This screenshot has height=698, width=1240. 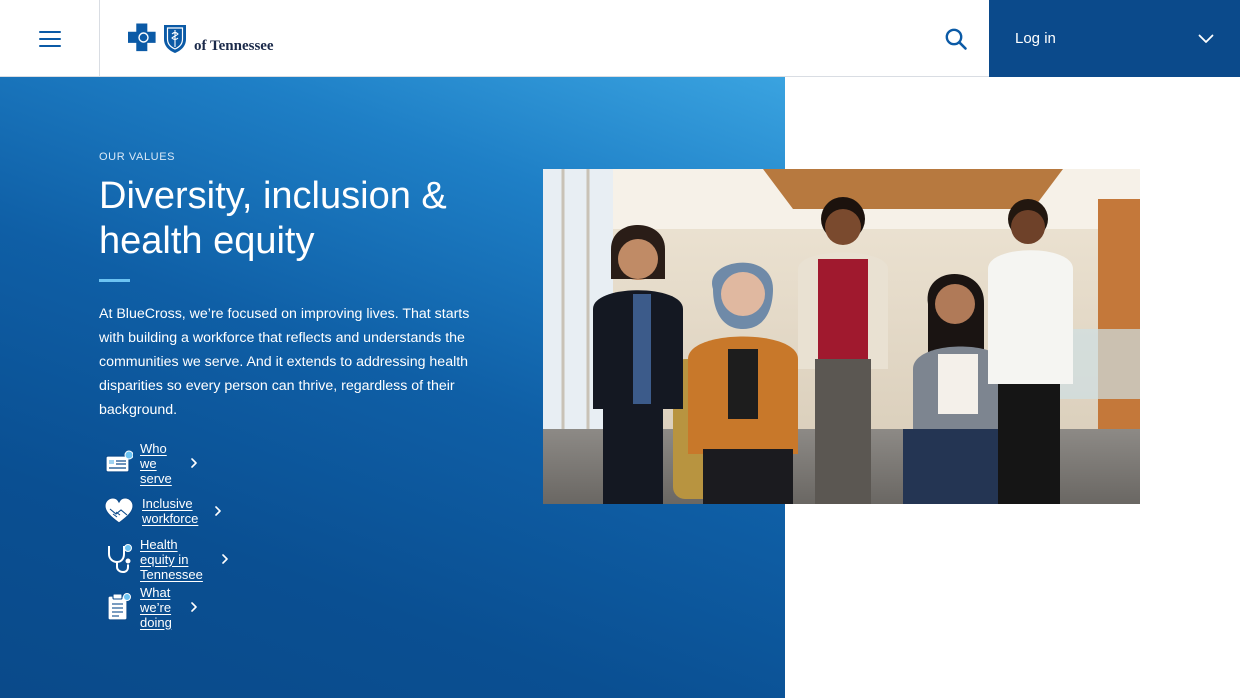 I want to click on link-label: Health equity in Tennessee, so click(x=171, y=559).